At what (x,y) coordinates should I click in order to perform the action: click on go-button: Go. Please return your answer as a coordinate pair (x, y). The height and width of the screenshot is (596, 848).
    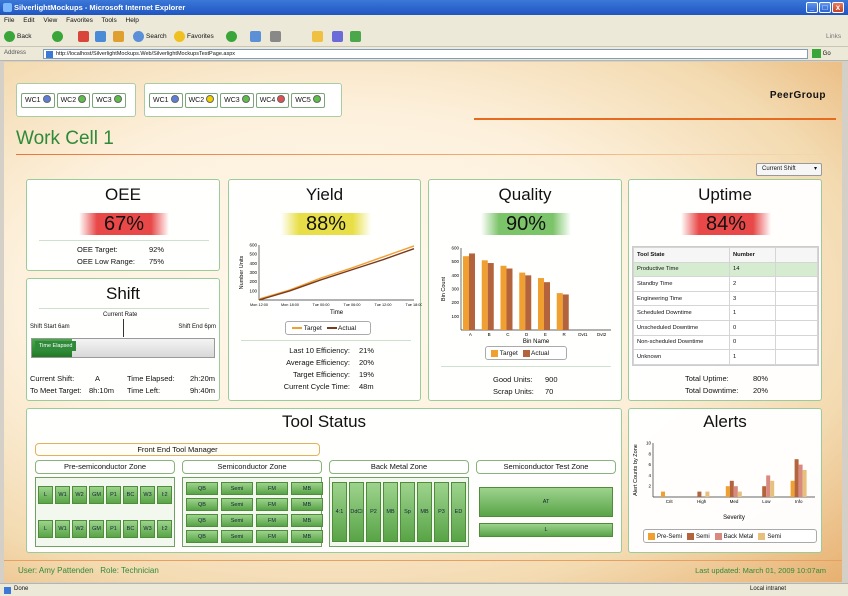
    Looking at the image, I should click on (821, 53).